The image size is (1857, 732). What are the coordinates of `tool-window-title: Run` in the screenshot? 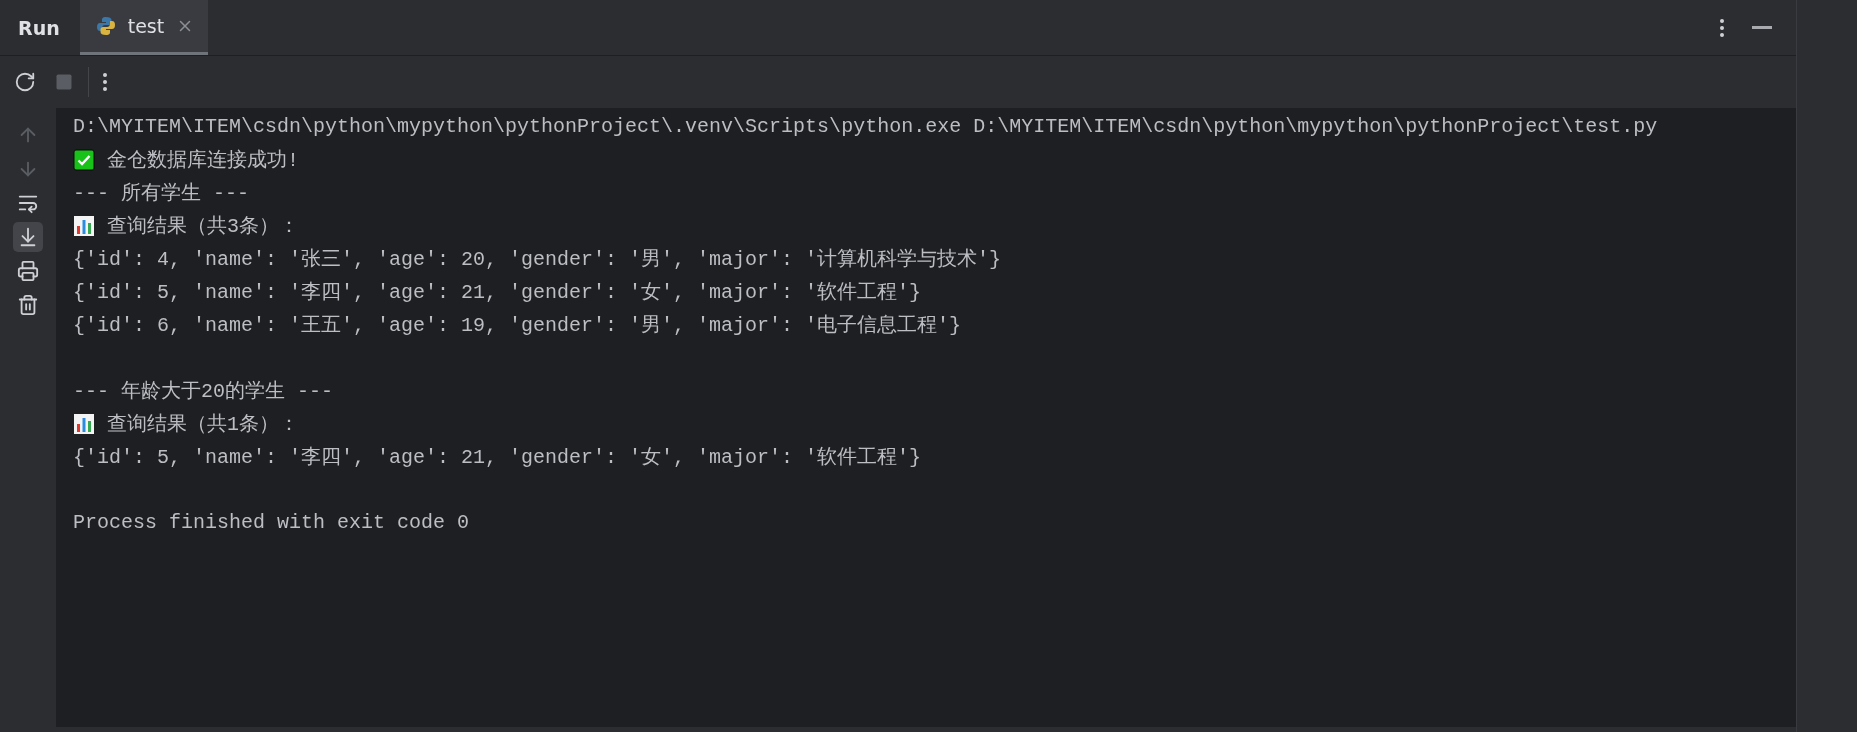 It's located at (39, 28).